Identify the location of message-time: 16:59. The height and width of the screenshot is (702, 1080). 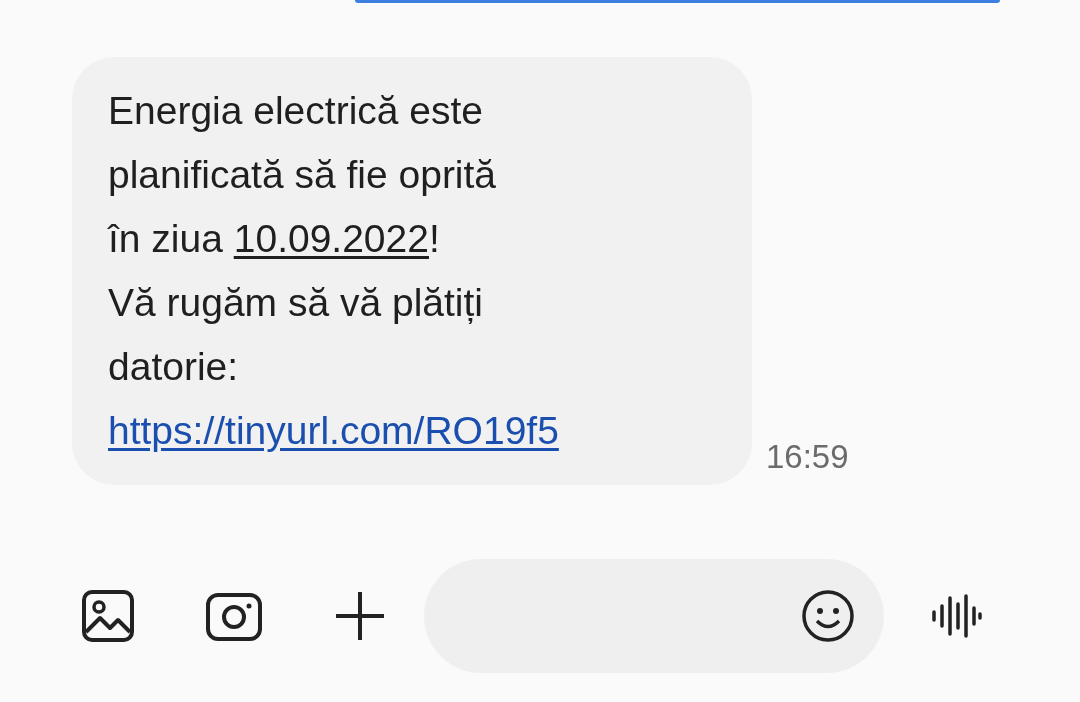
(807, 456).